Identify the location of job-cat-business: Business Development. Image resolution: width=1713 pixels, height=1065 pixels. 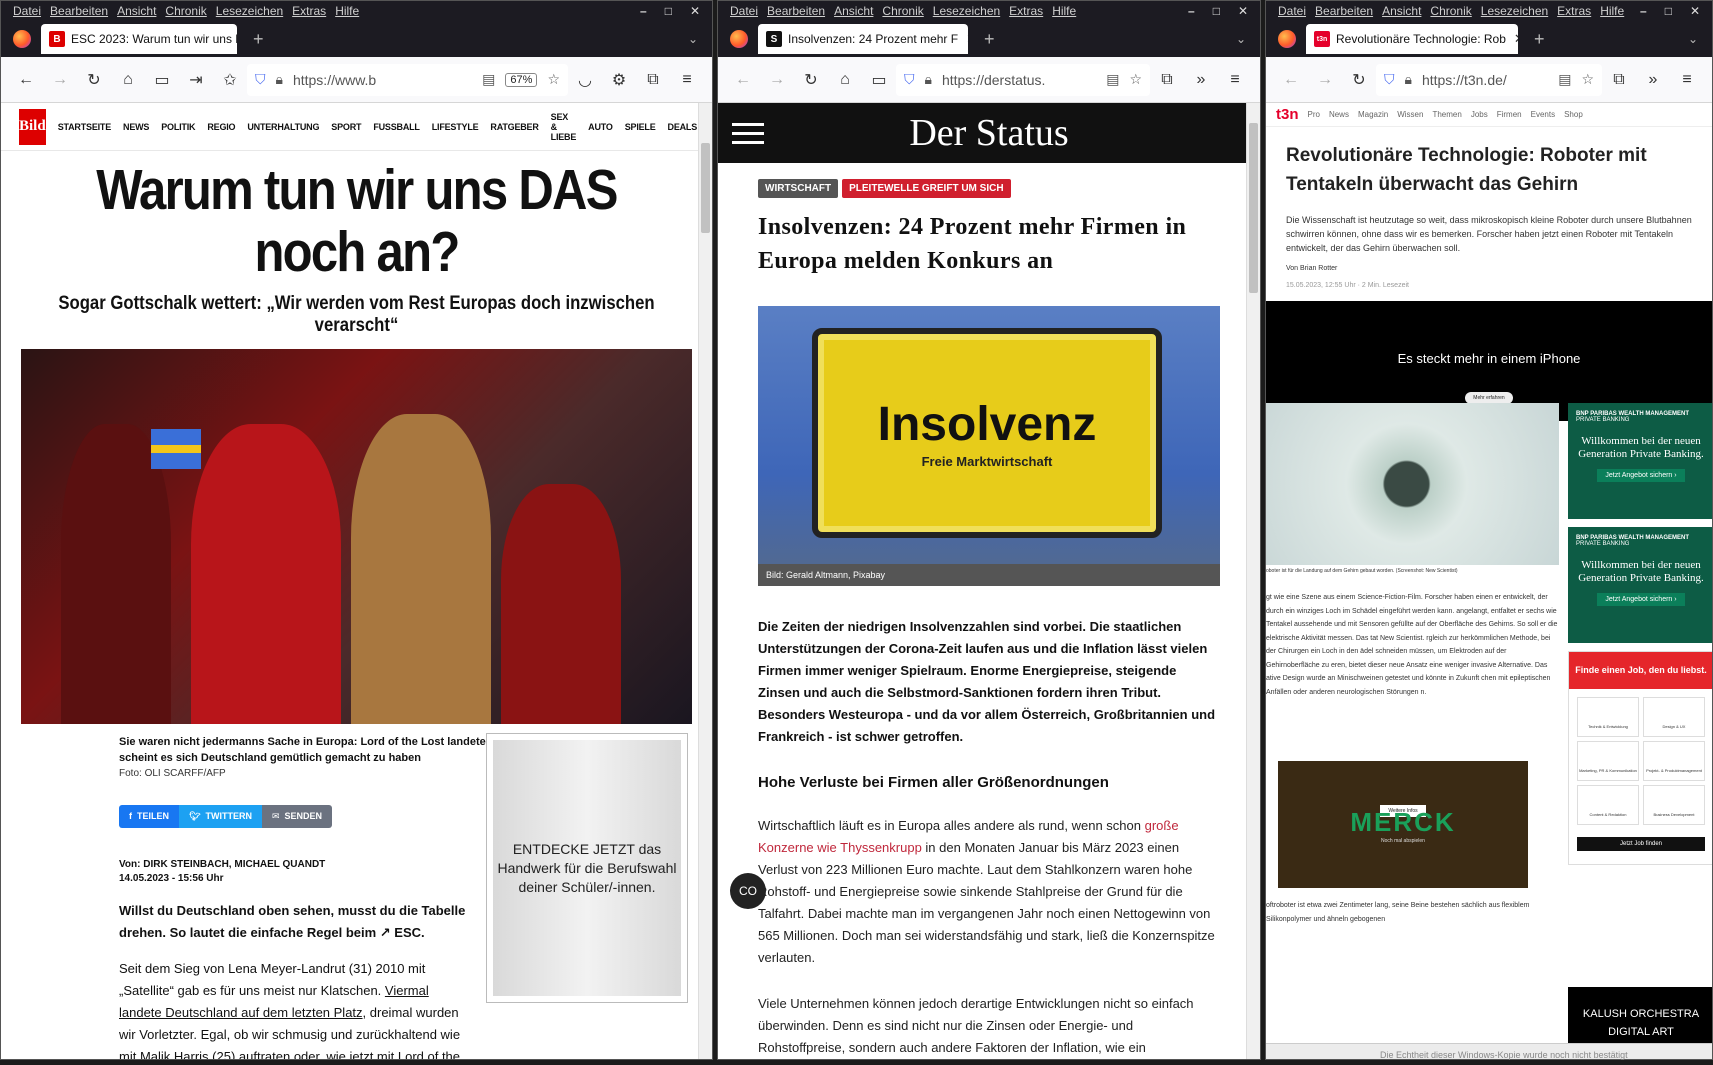
(1674, 805).